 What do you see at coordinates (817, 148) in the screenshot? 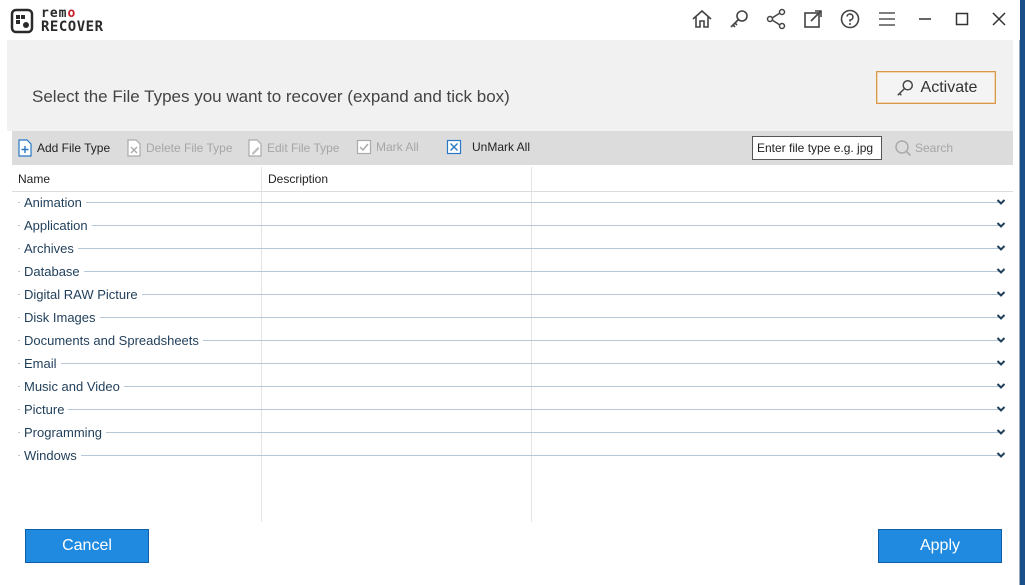
I see `file-type-search-input` at bounding box center [817, 148].